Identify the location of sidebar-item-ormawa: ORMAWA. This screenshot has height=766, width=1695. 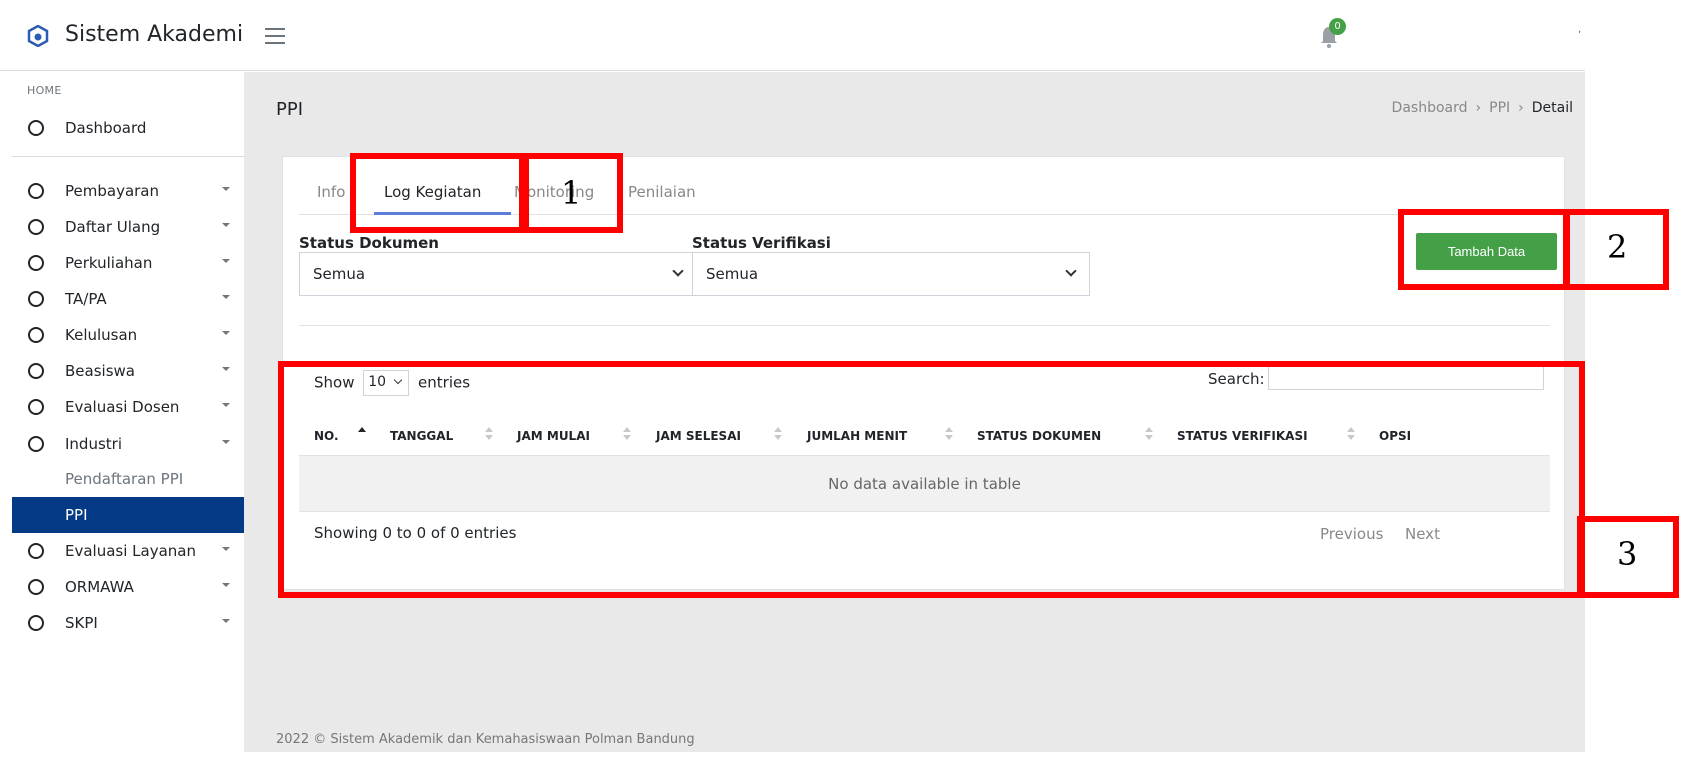
(128, 587).